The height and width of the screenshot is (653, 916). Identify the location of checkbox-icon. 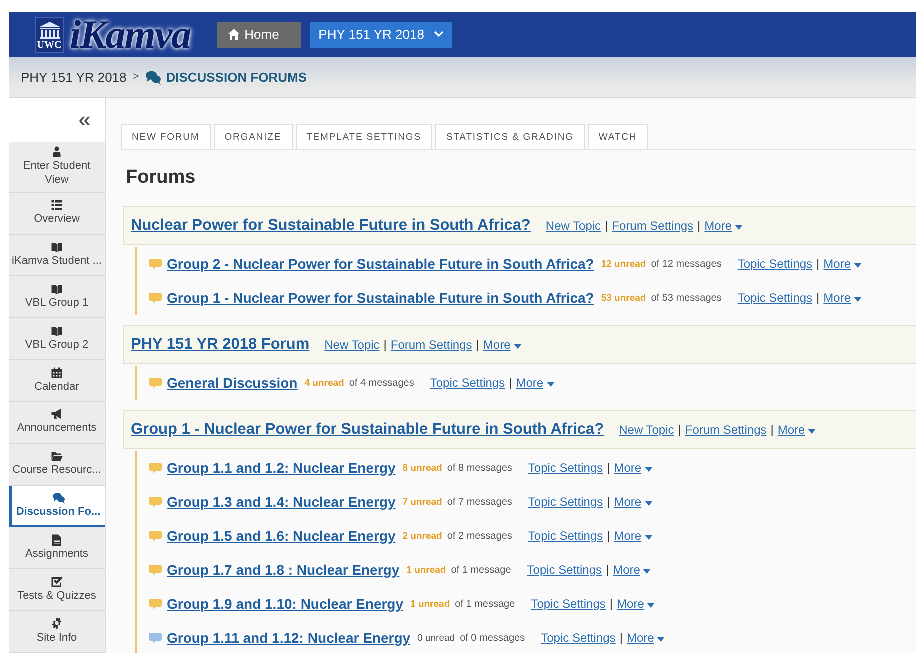
(57, 582).